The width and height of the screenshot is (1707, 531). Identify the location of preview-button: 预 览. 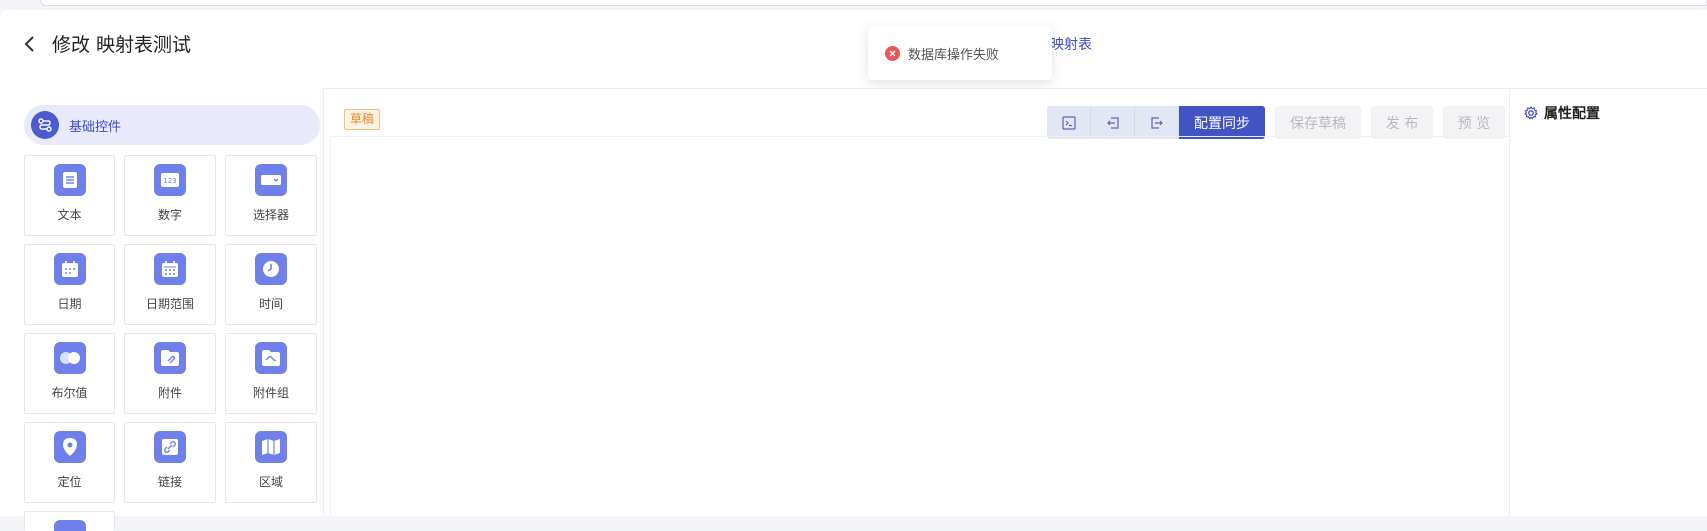
(1474, 122).